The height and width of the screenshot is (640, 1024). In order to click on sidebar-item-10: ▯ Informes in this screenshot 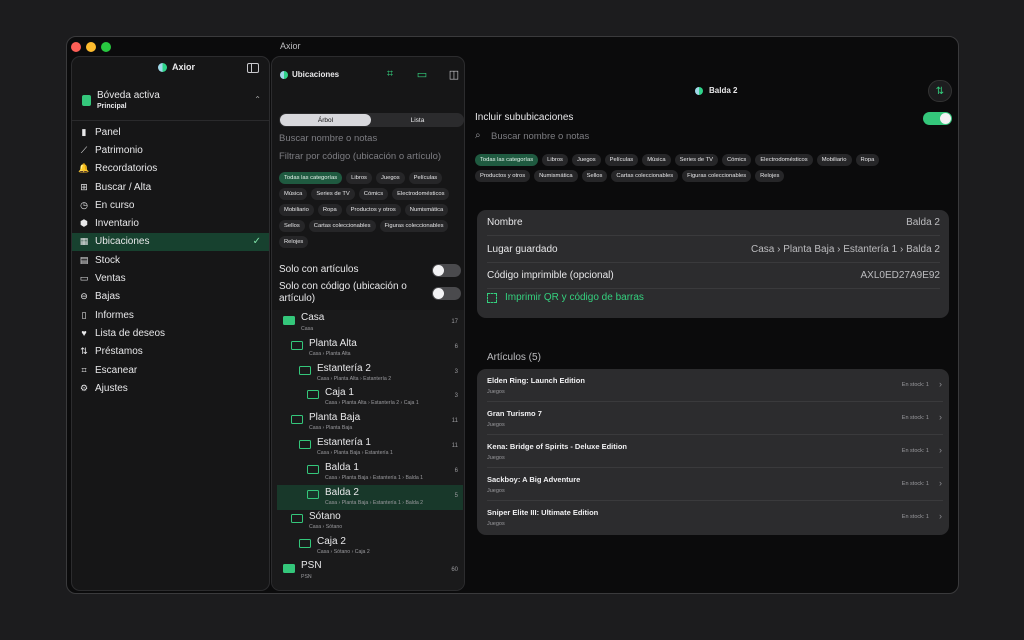, I will do `click(170, 315)`.